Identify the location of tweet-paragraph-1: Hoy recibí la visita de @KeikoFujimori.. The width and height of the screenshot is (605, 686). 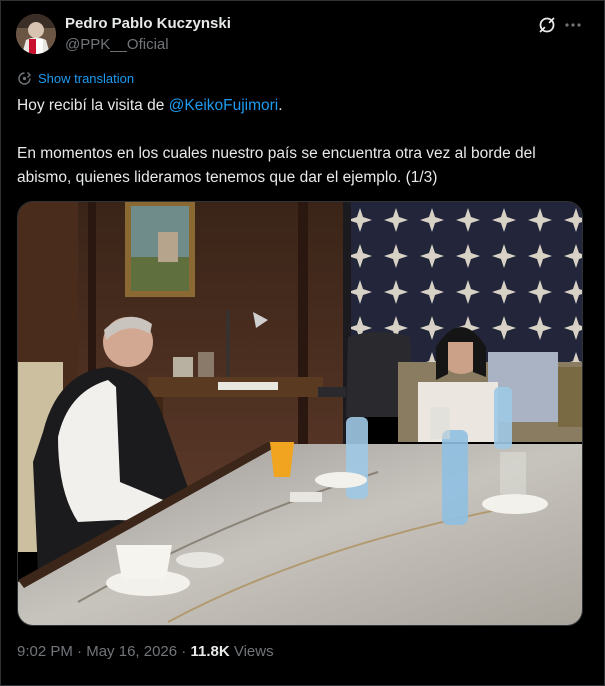
(302, 106).